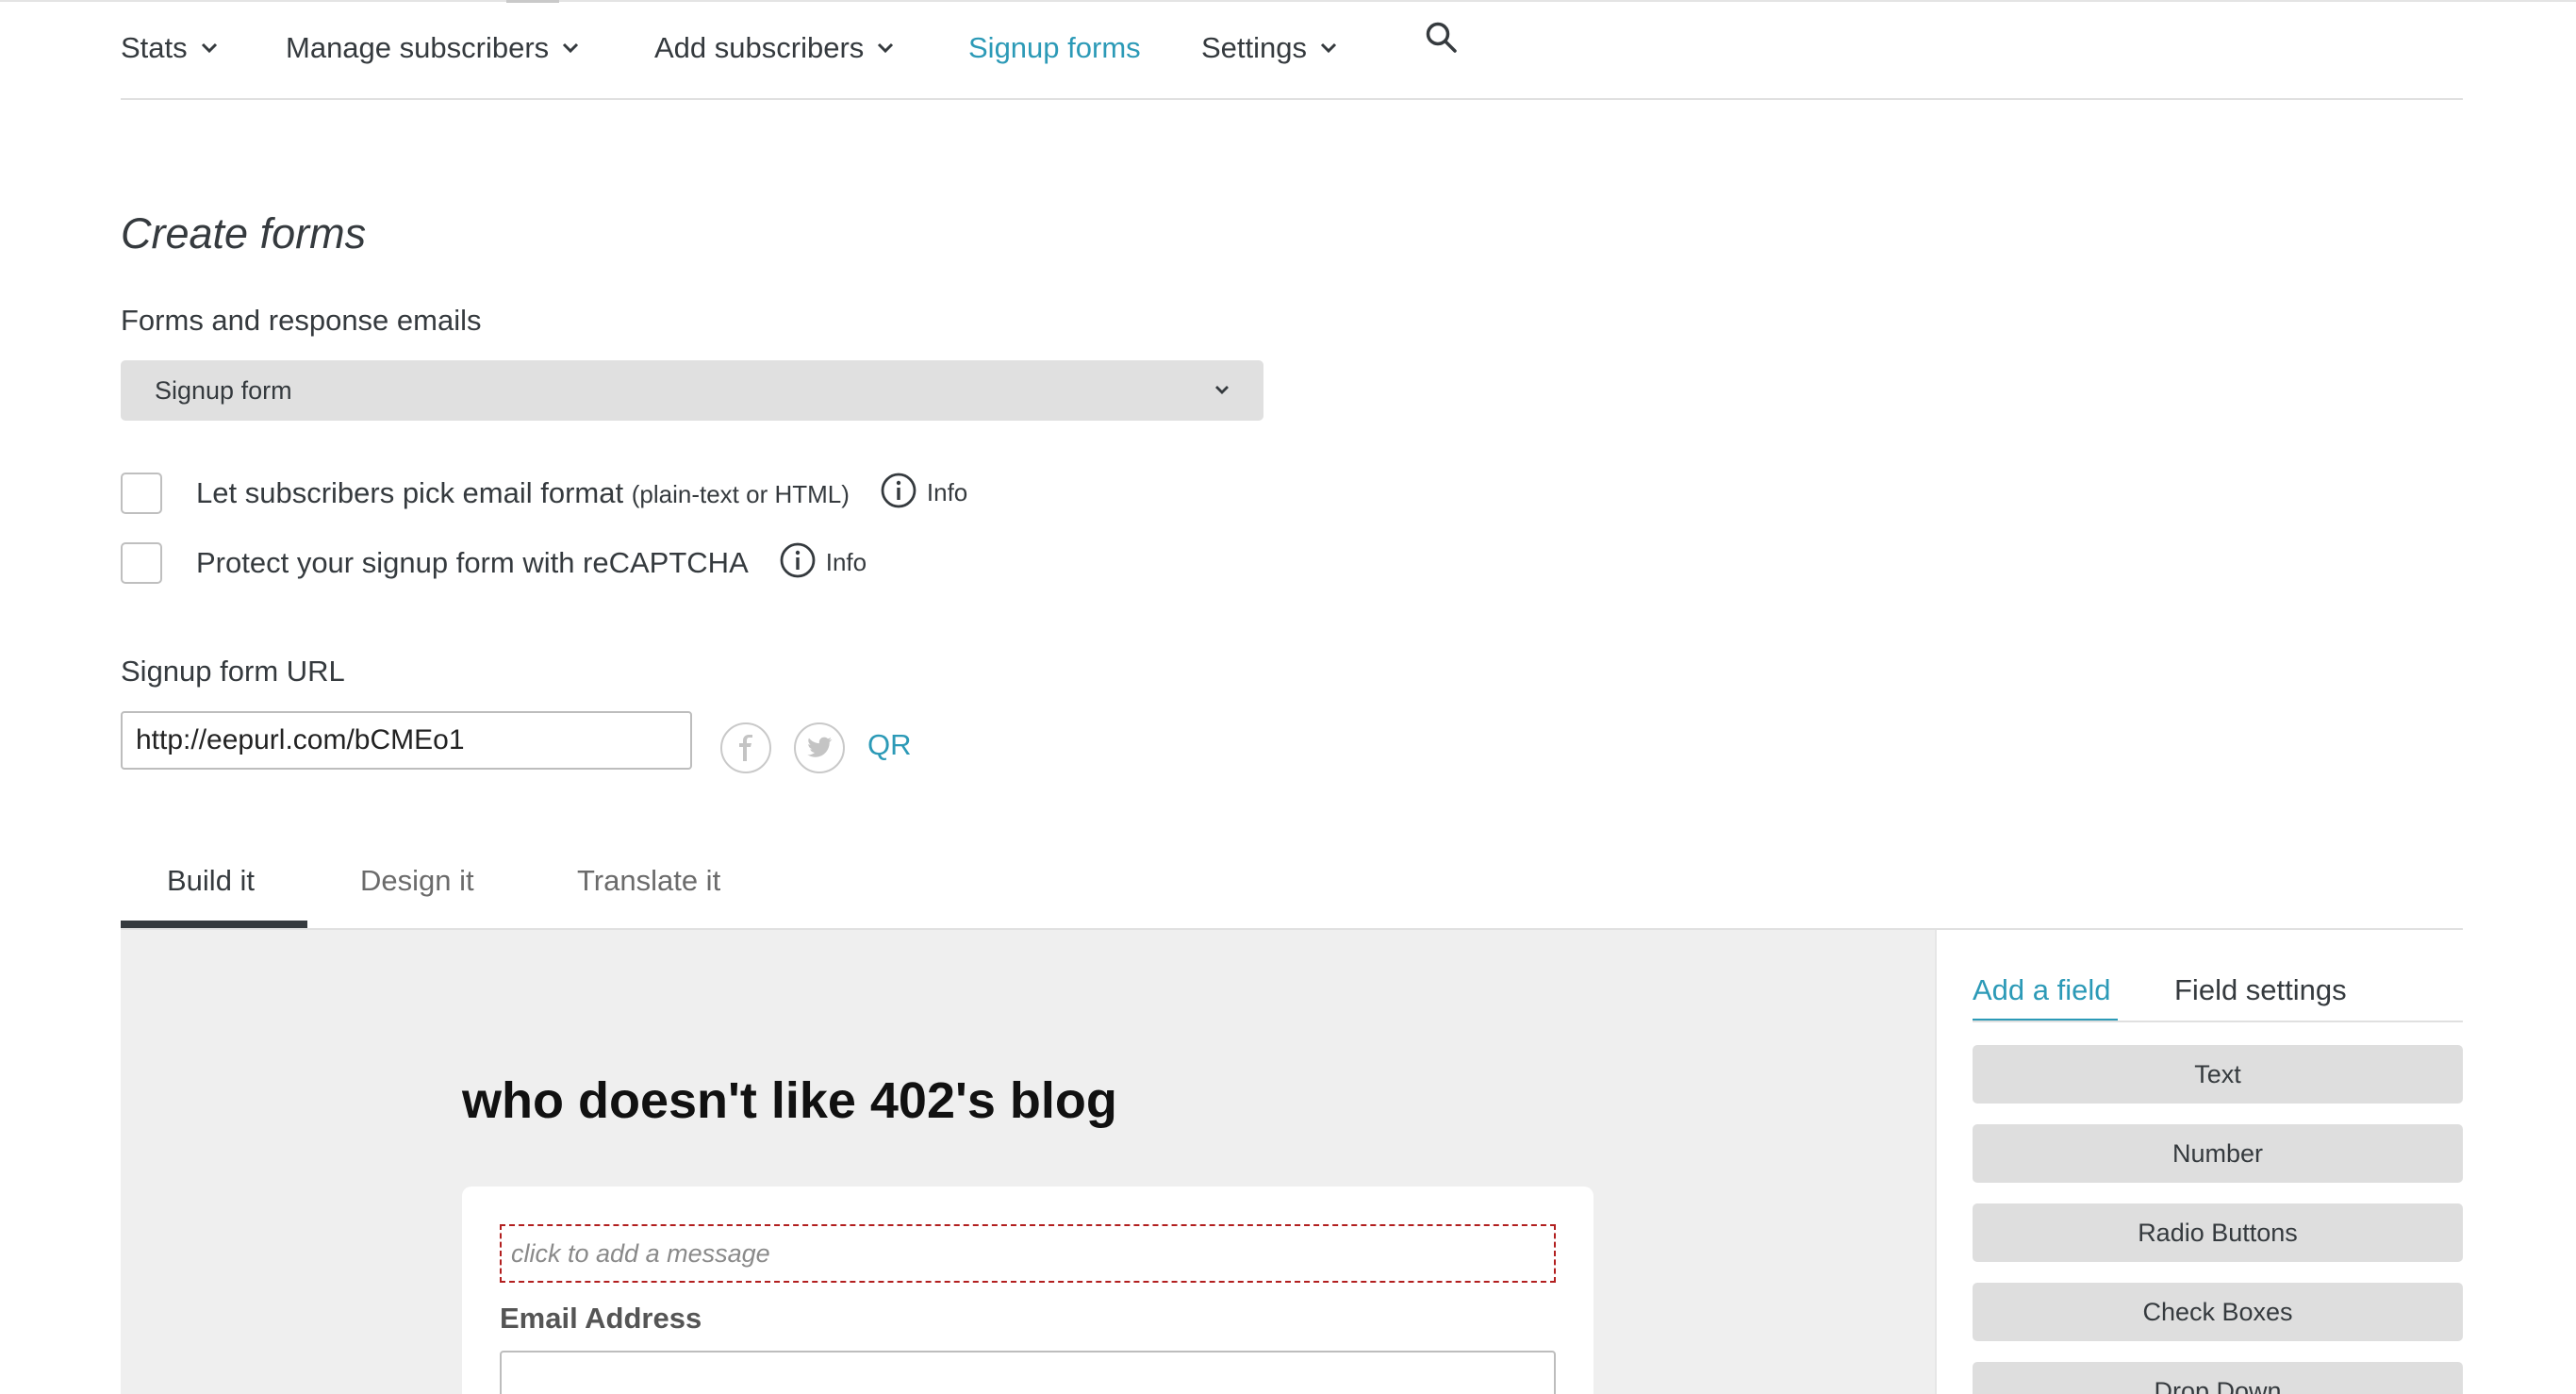 This screenshot has height=1394, width=2576. What do you see at coordinates (2218, 1232) in the screenshot?
I see `add-radio-buttons-field-button: Radio Buttons` at bounding box center [2218, 1232].